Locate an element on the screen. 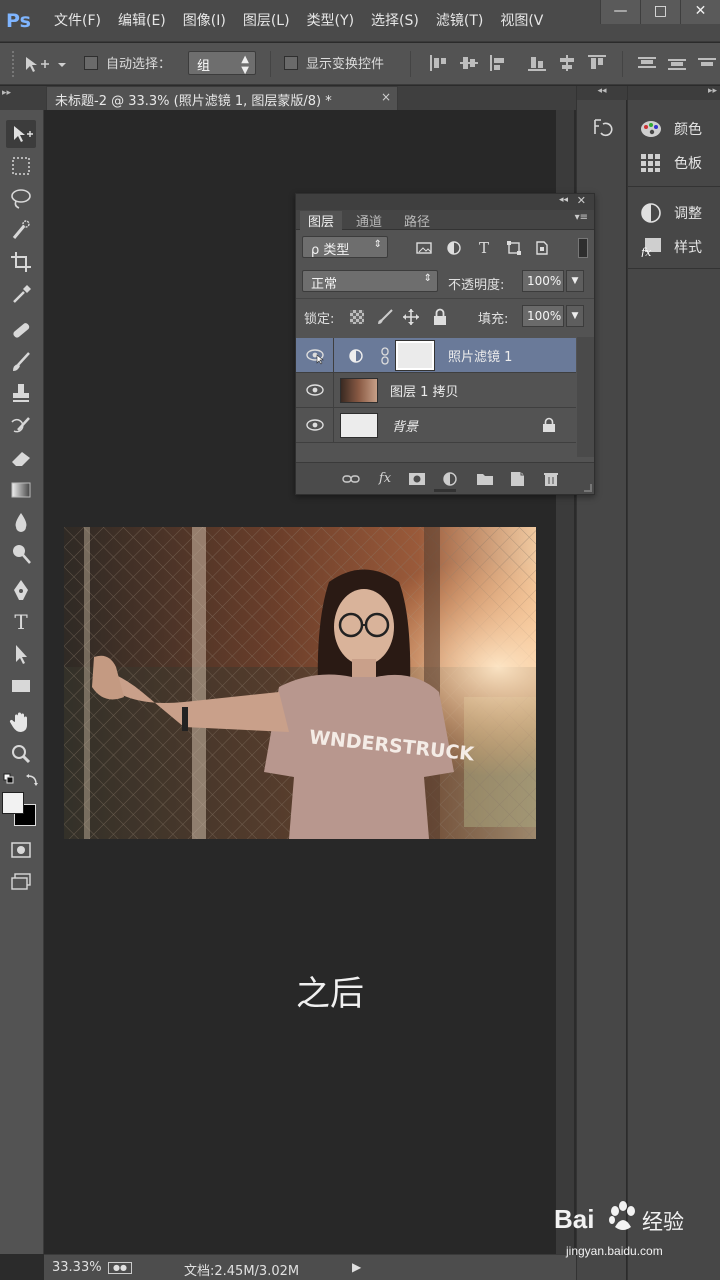  clone-stamp-tool-icon is located at coordinates (21, 394).